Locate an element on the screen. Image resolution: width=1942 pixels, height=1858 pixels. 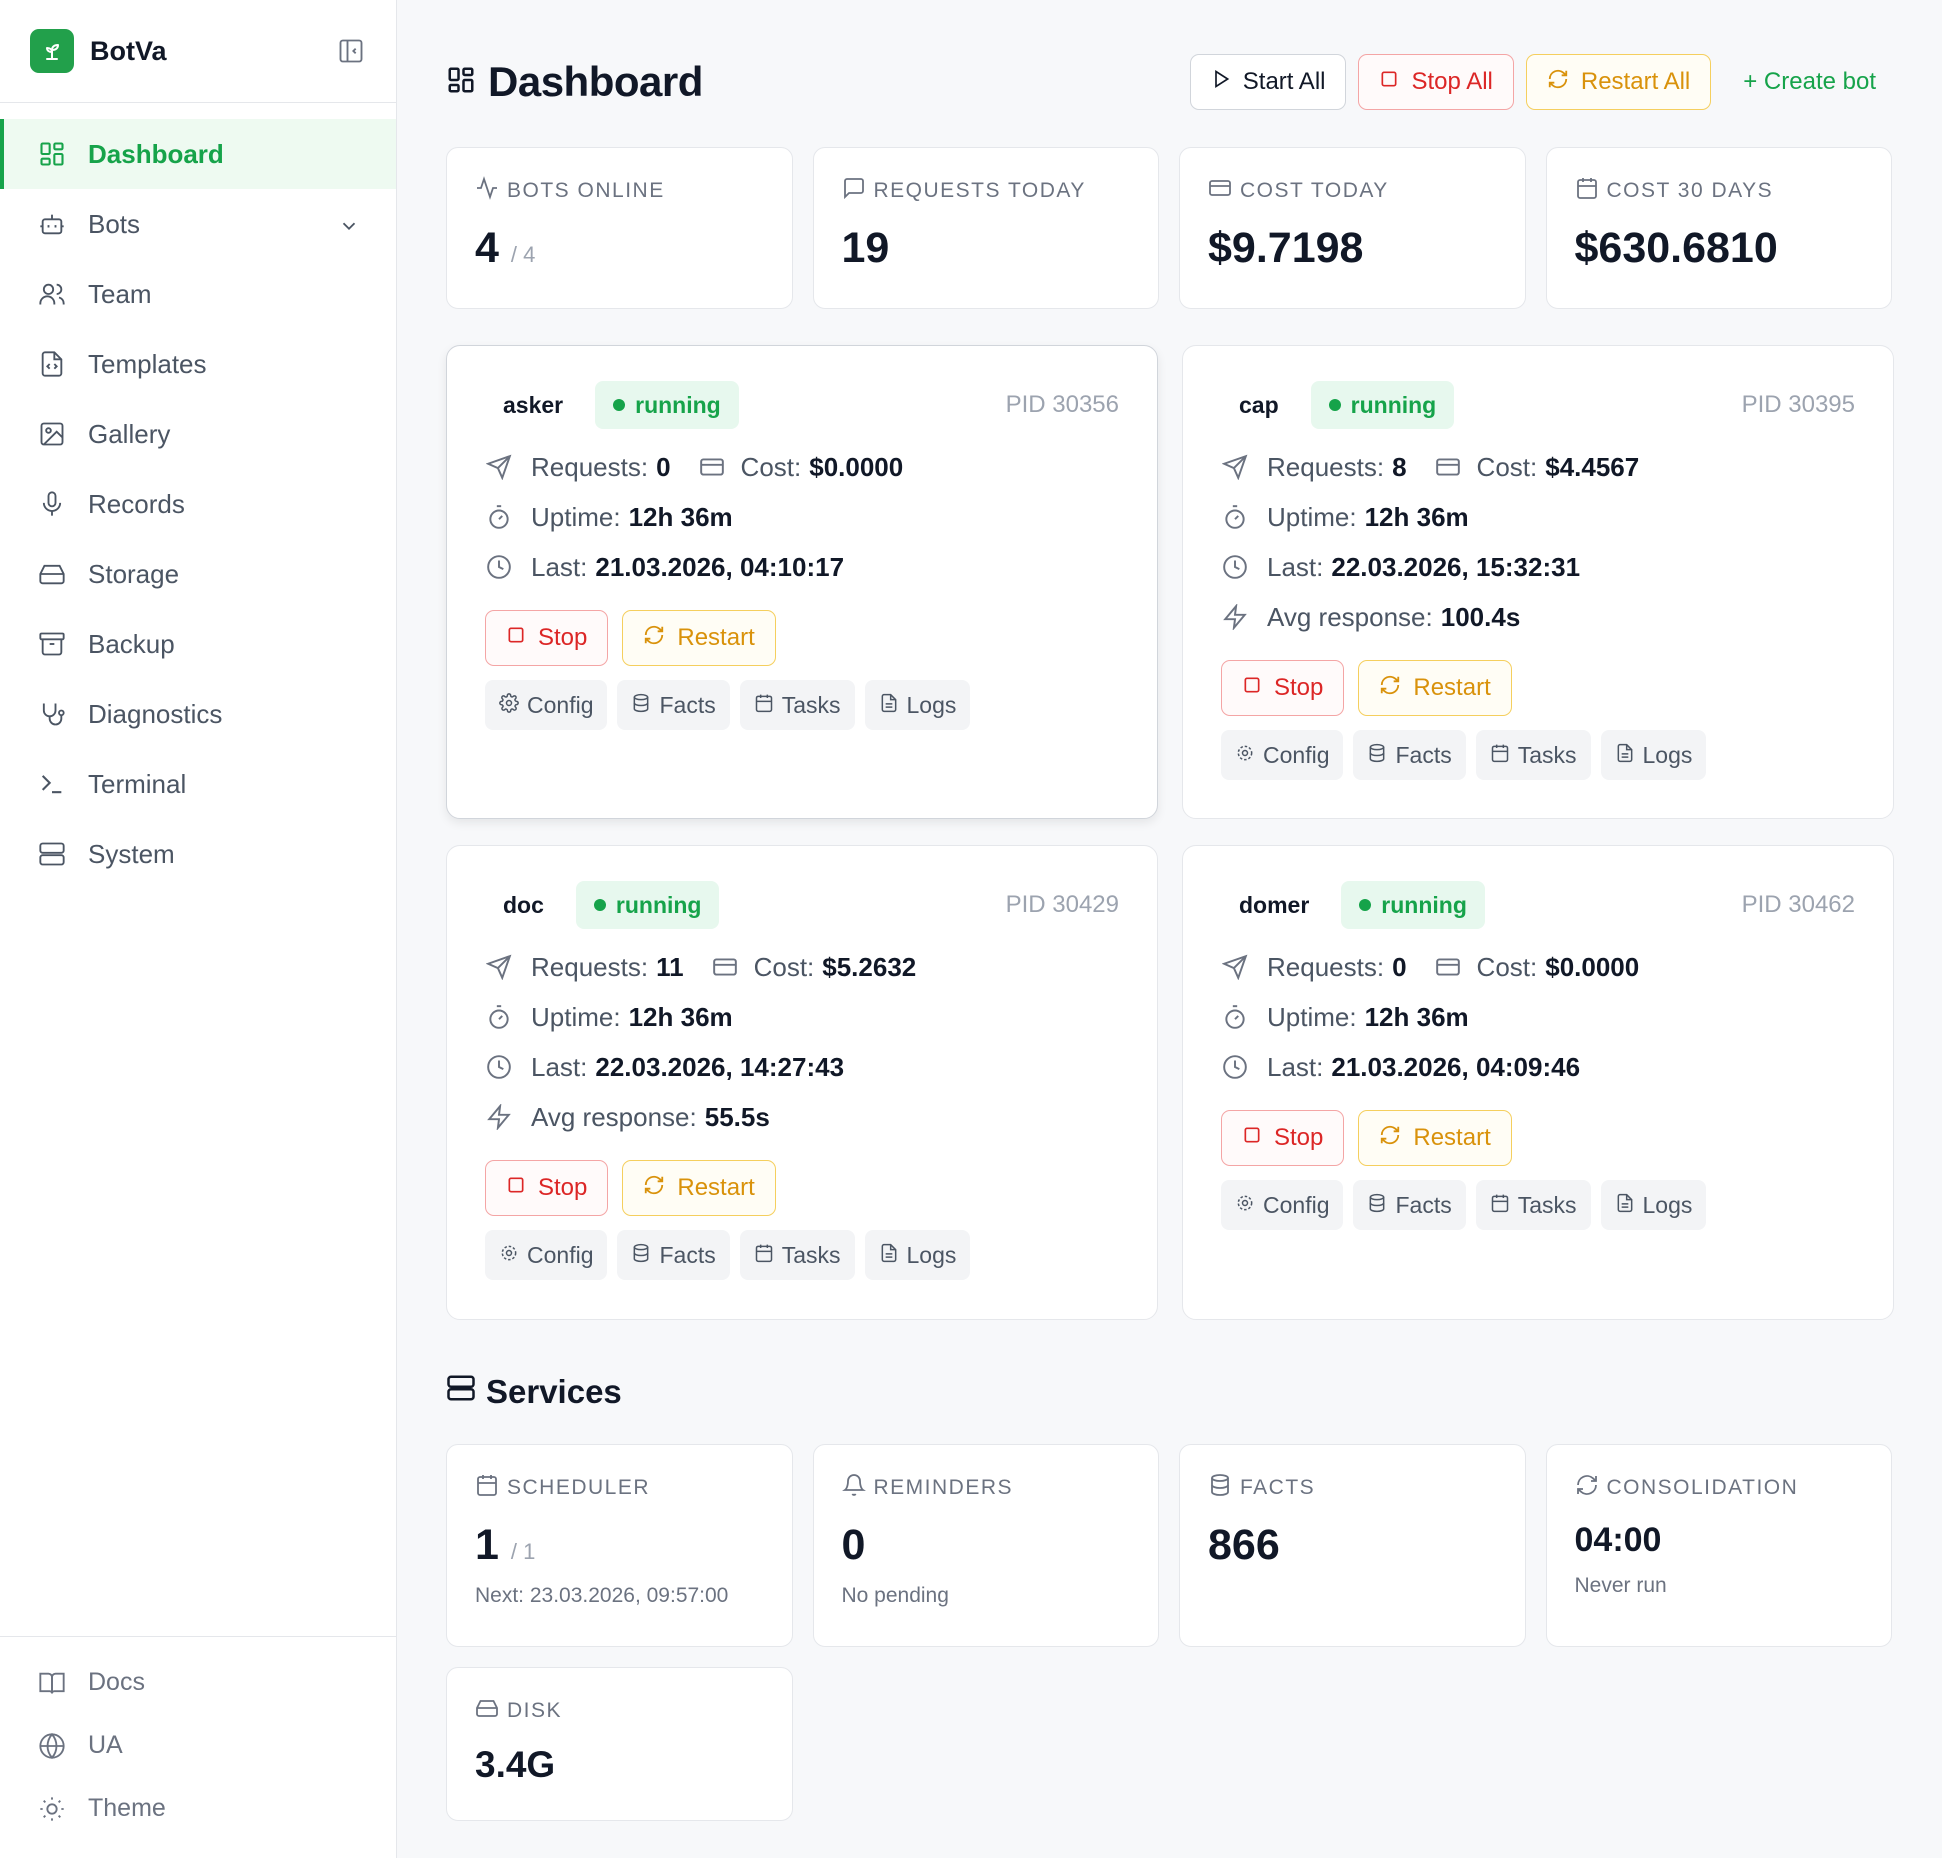
layout-grid-icon is located at coordinates (461, 82).